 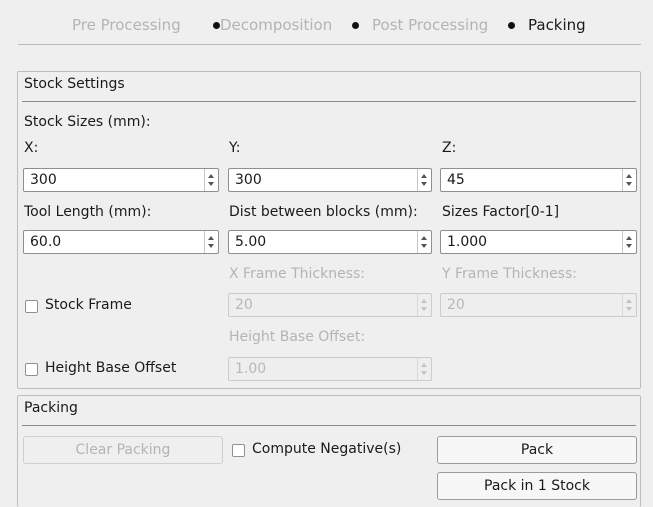 I want to click on compute-negative-checkbox: Compute Negative(s), so click(x=327, y=450).